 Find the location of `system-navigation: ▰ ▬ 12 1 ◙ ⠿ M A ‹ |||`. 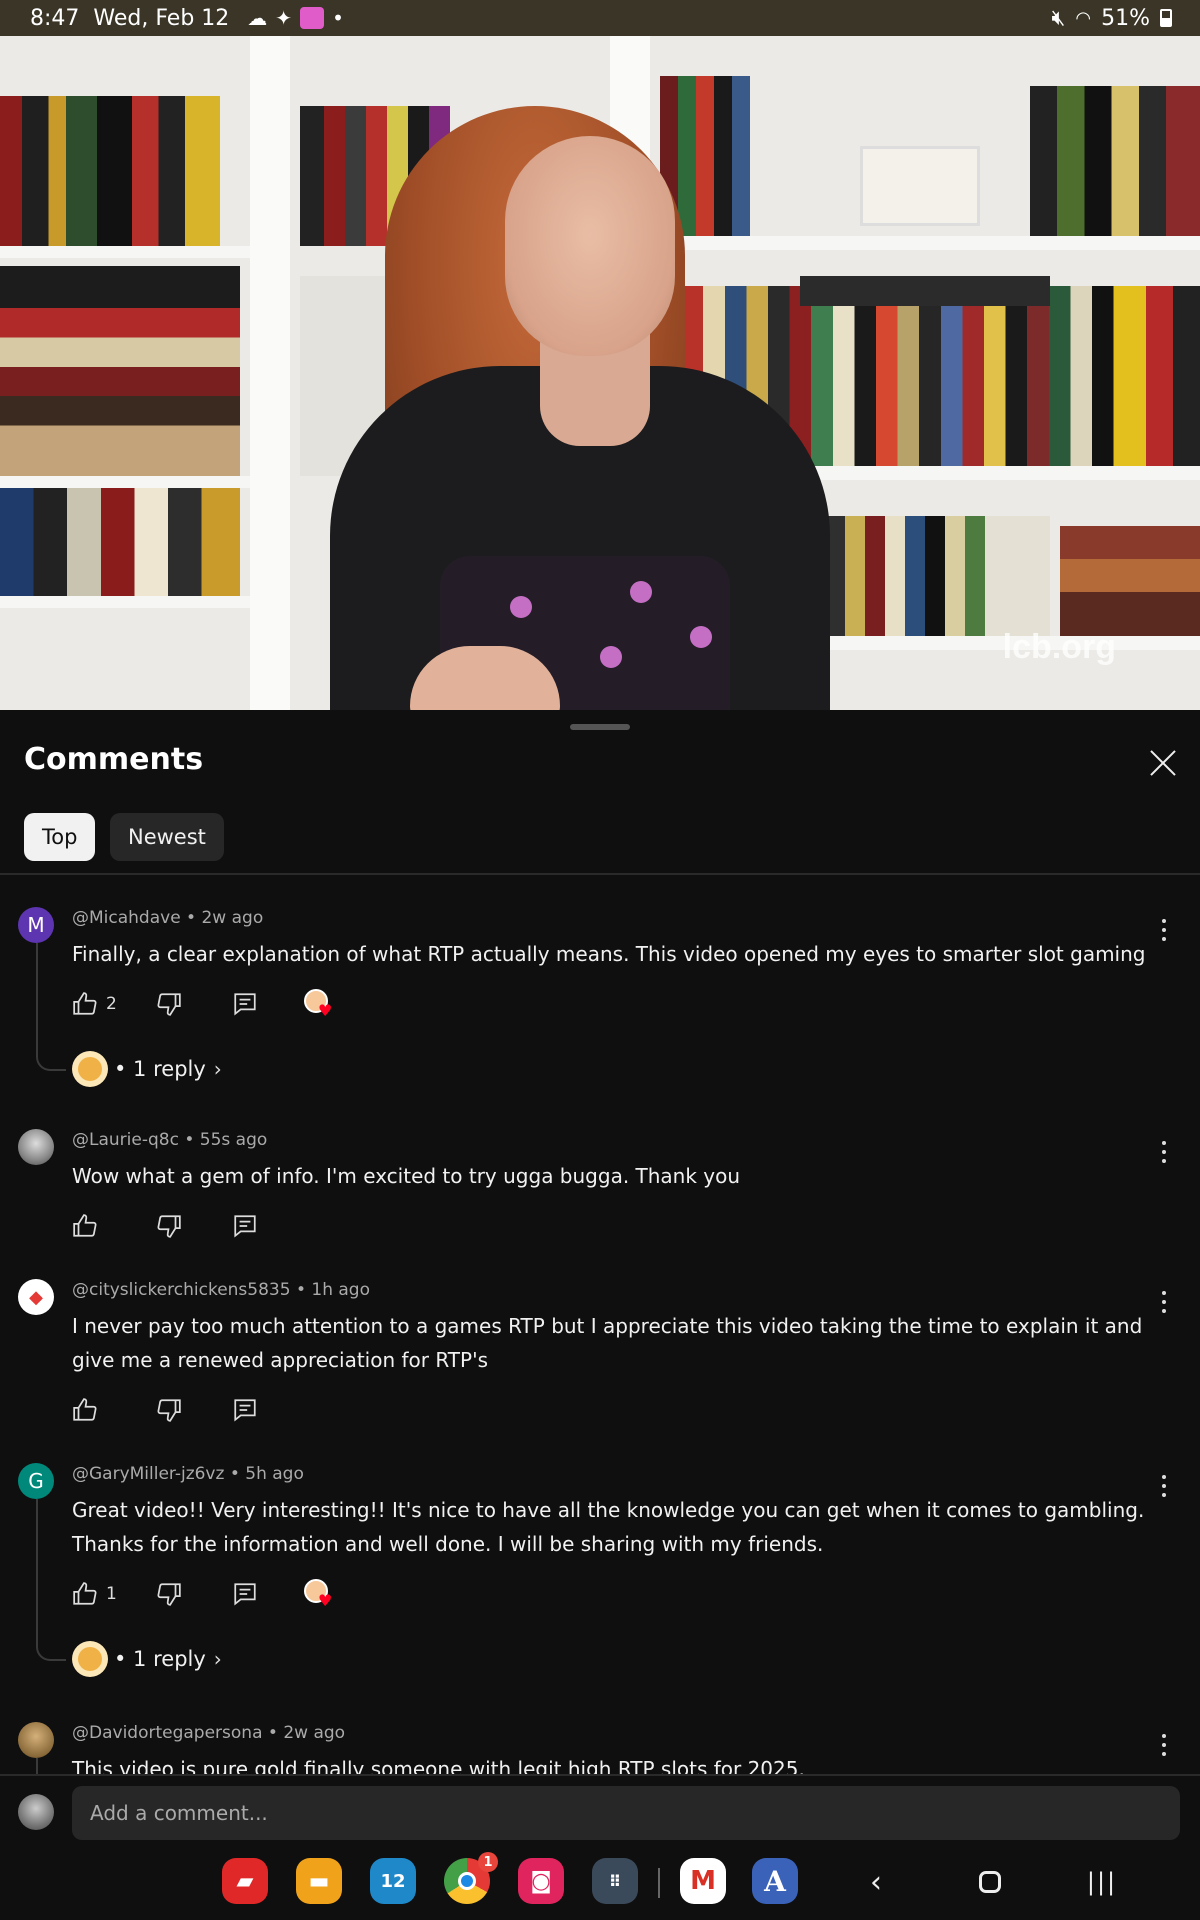

system-navigation: ▰ ▬ 12 1 ◙ ⠿ M A ‹ ||| is located at coordinates (600, 1884).